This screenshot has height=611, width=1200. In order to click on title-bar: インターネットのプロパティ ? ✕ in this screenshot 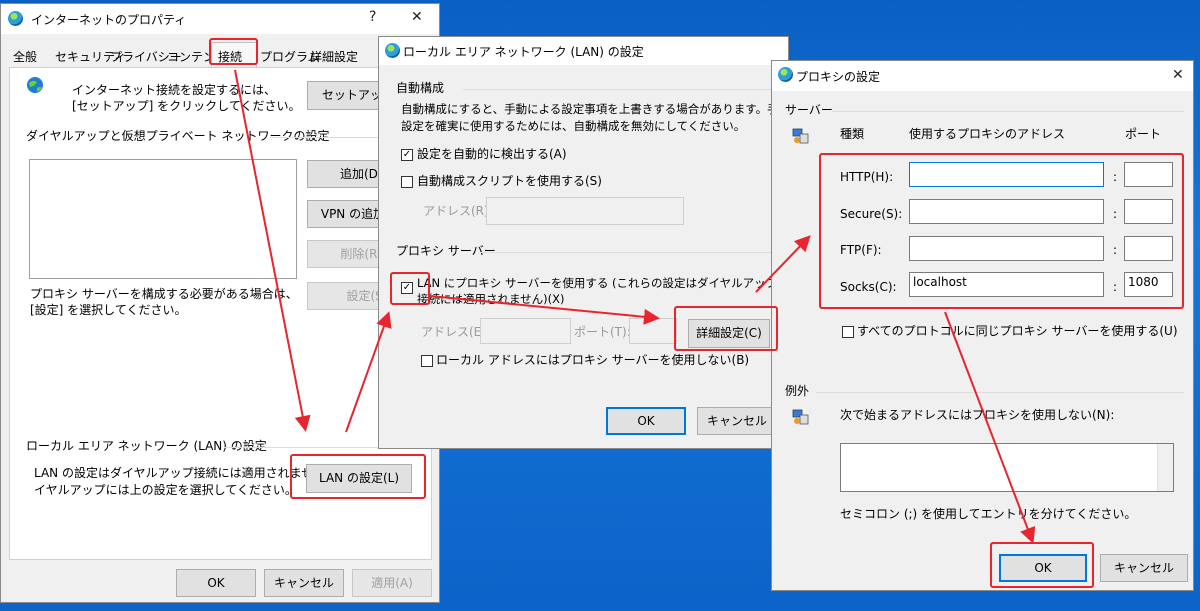, I will do `click(220, 19)`.